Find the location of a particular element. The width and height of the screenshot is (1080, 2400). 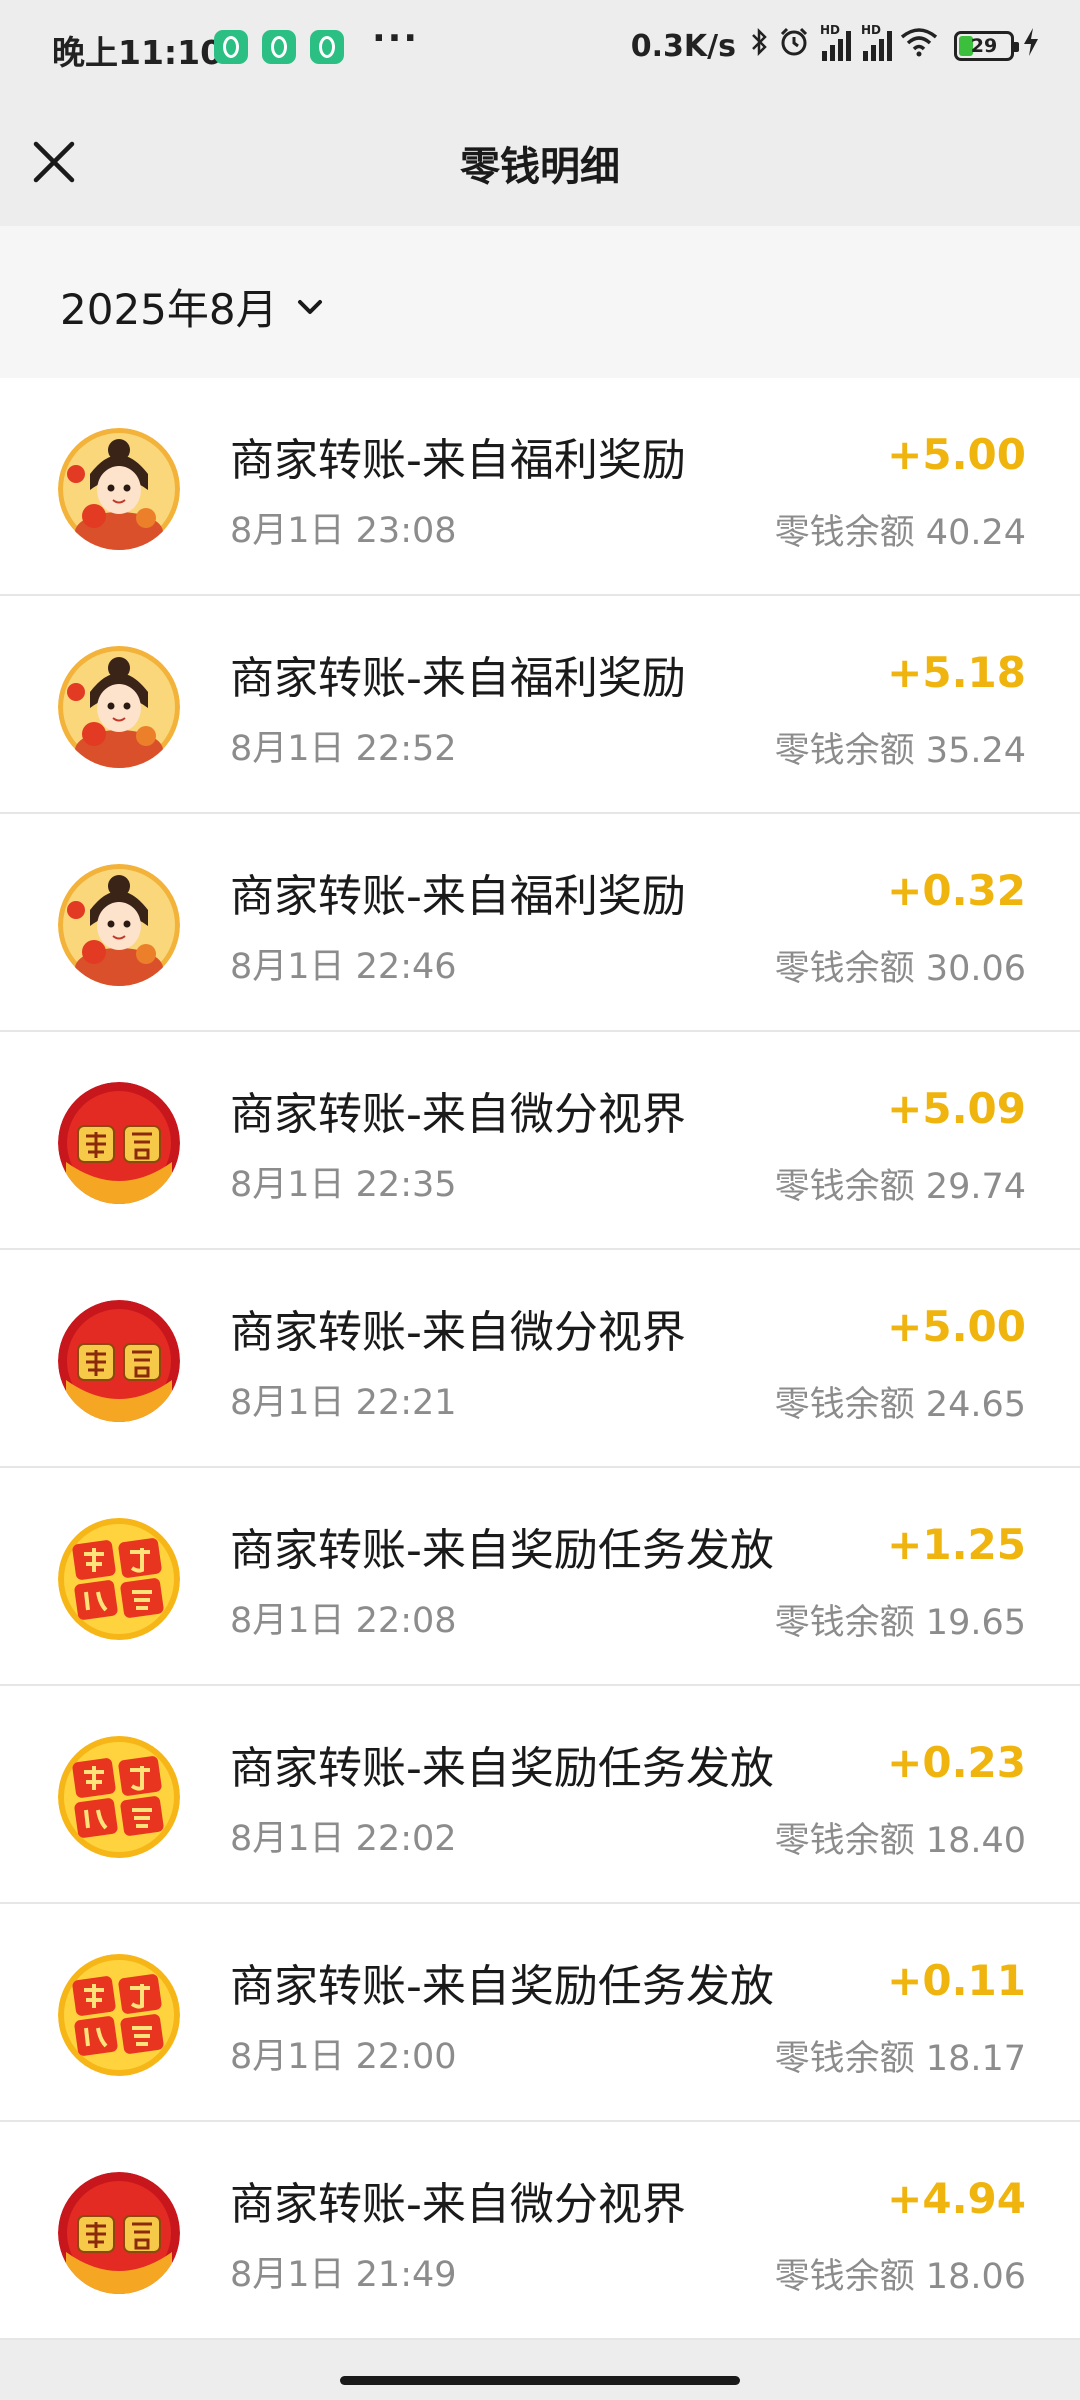

battery-level: 29 is located at coordinates (984, 46).